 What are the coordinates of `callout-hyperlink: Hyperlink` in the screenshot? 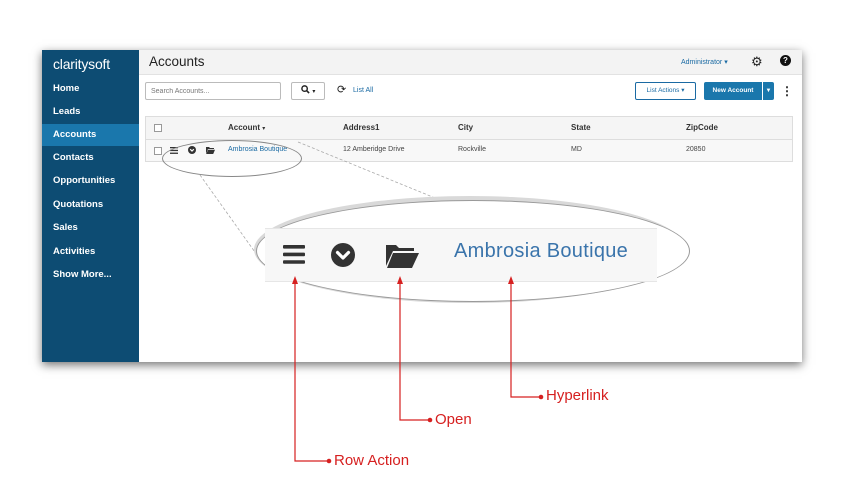 It's located at (577, 395).